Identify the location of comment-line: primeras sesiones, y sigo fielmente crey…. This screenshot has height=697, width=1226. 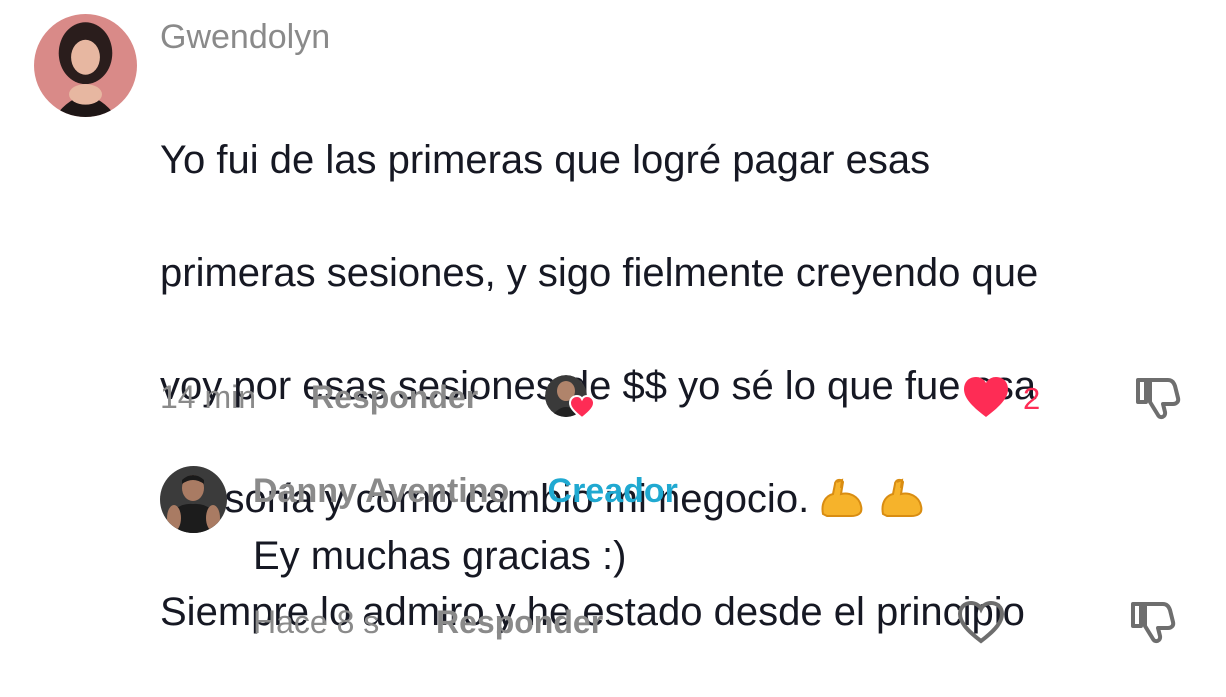
(599, 272).